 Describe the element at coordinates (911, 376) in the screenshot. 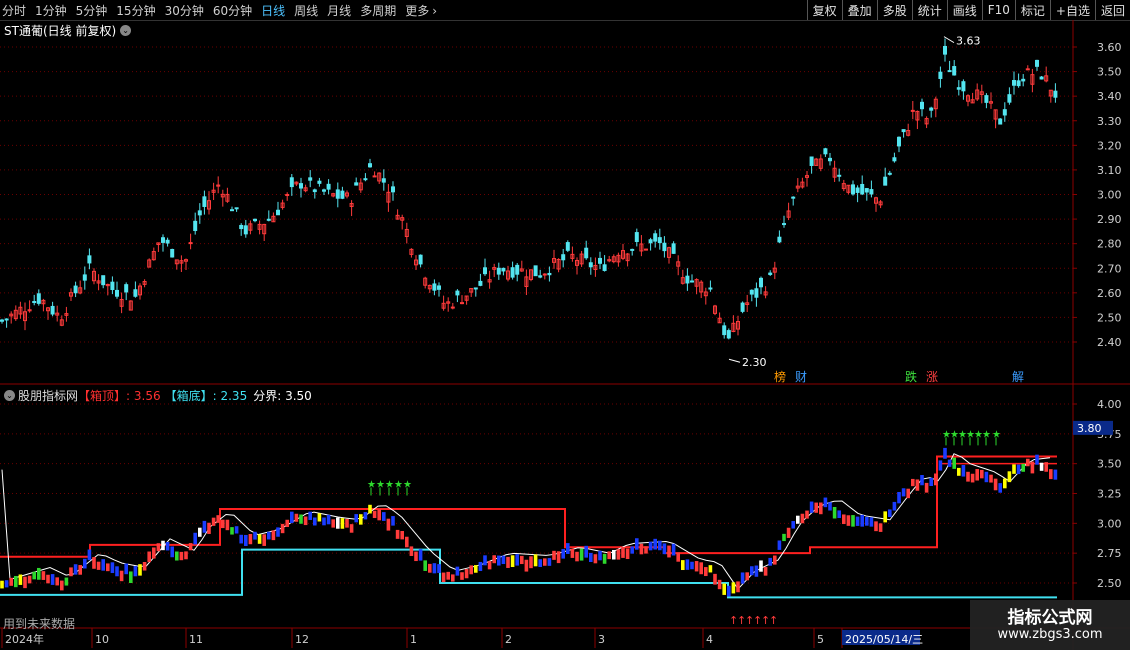

I see `event-tag: 跌` at that location.